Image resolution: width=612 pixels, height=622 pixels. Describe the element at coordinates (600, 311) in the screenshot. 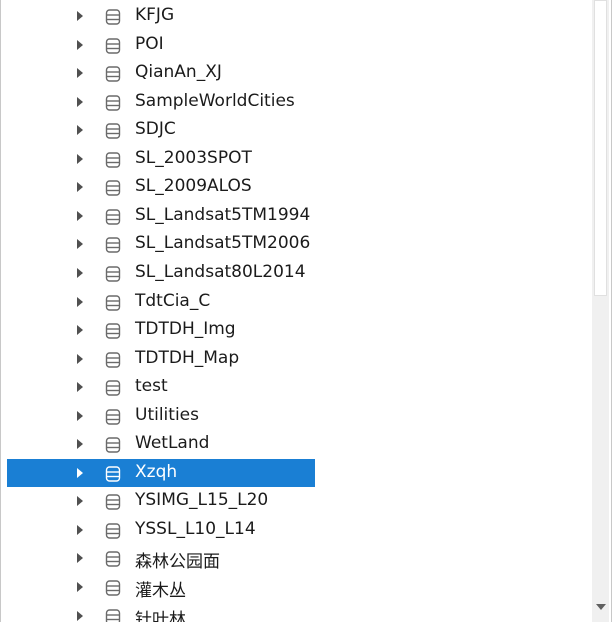

I see `vertical-scrollbar` at that location.